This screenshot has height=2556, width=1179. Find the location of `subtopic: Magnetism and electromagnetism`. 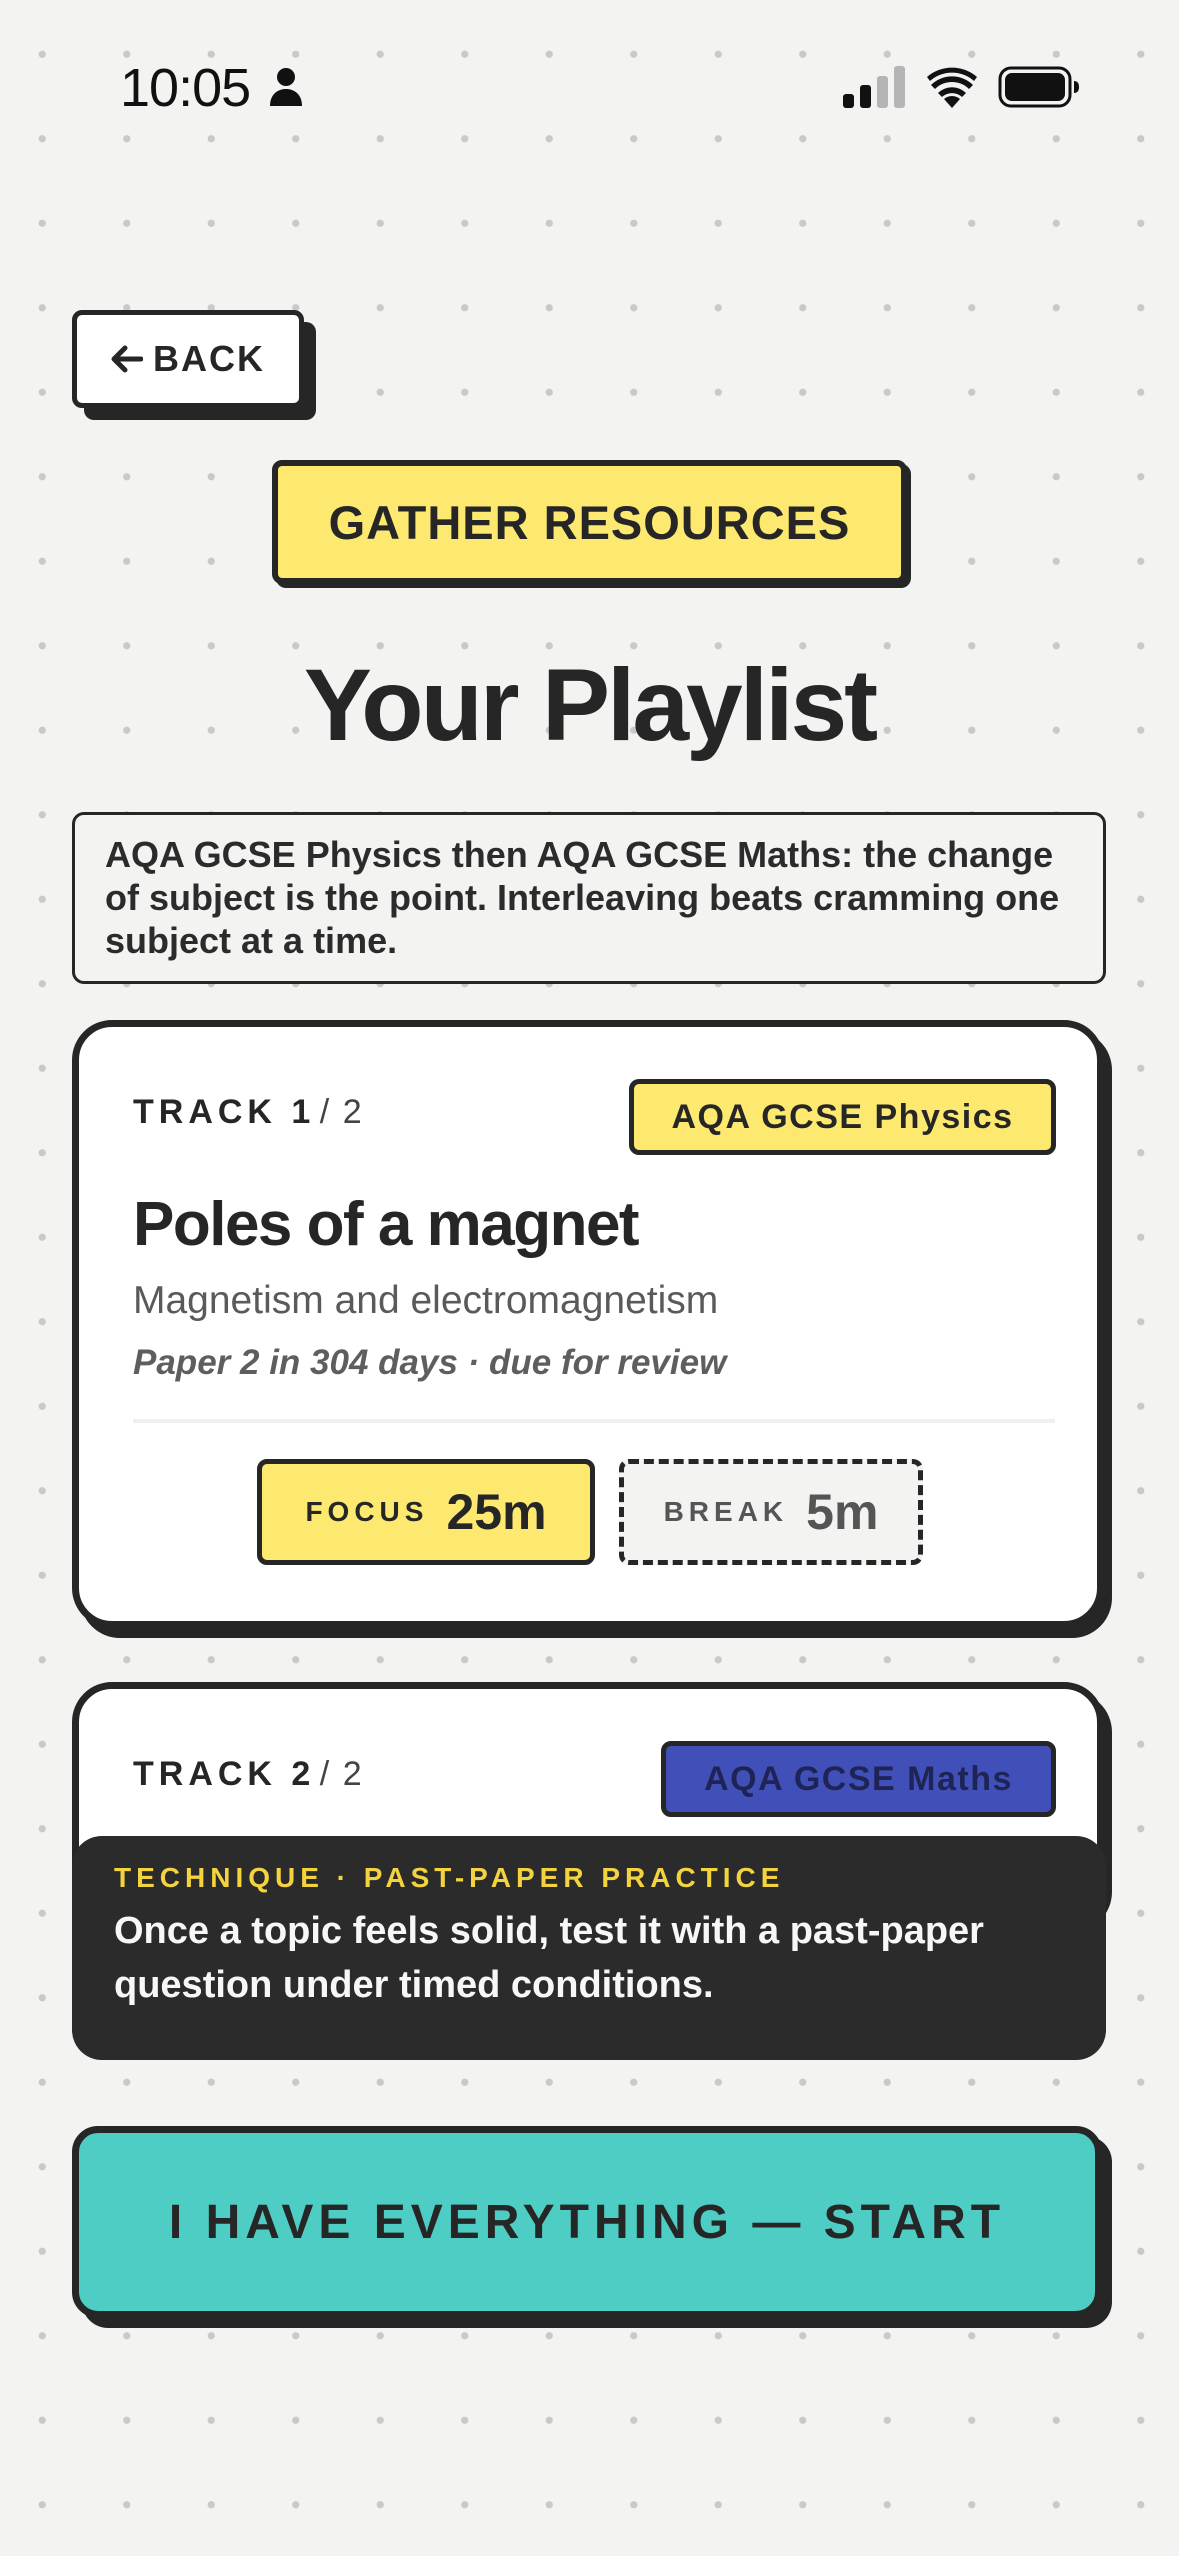

subtopic: Magnetism and electromagnetism is located at coordinates (426, 1300).